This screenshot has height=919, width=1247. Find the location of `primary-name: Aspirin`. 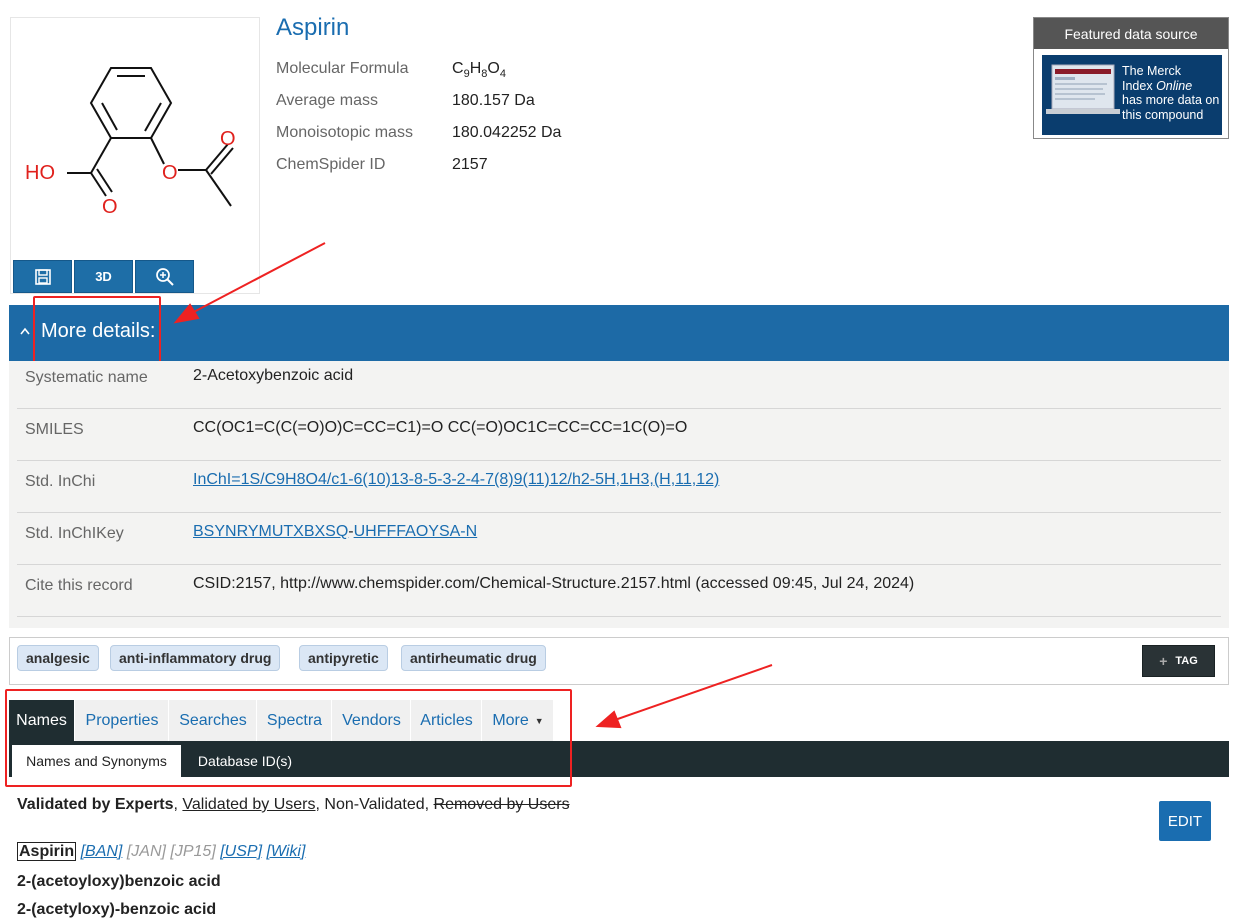

primary-name: Aspirin is located at coordinates (47, 851).